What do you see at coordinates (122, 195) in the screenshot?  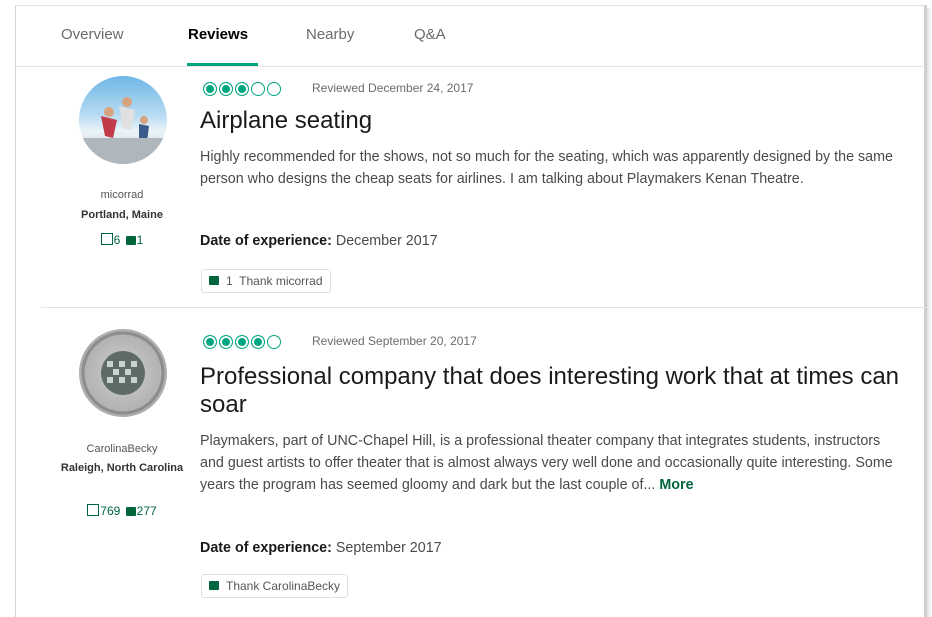 I see `reviewer-name: micorrad` at bounding box center [122, 195].